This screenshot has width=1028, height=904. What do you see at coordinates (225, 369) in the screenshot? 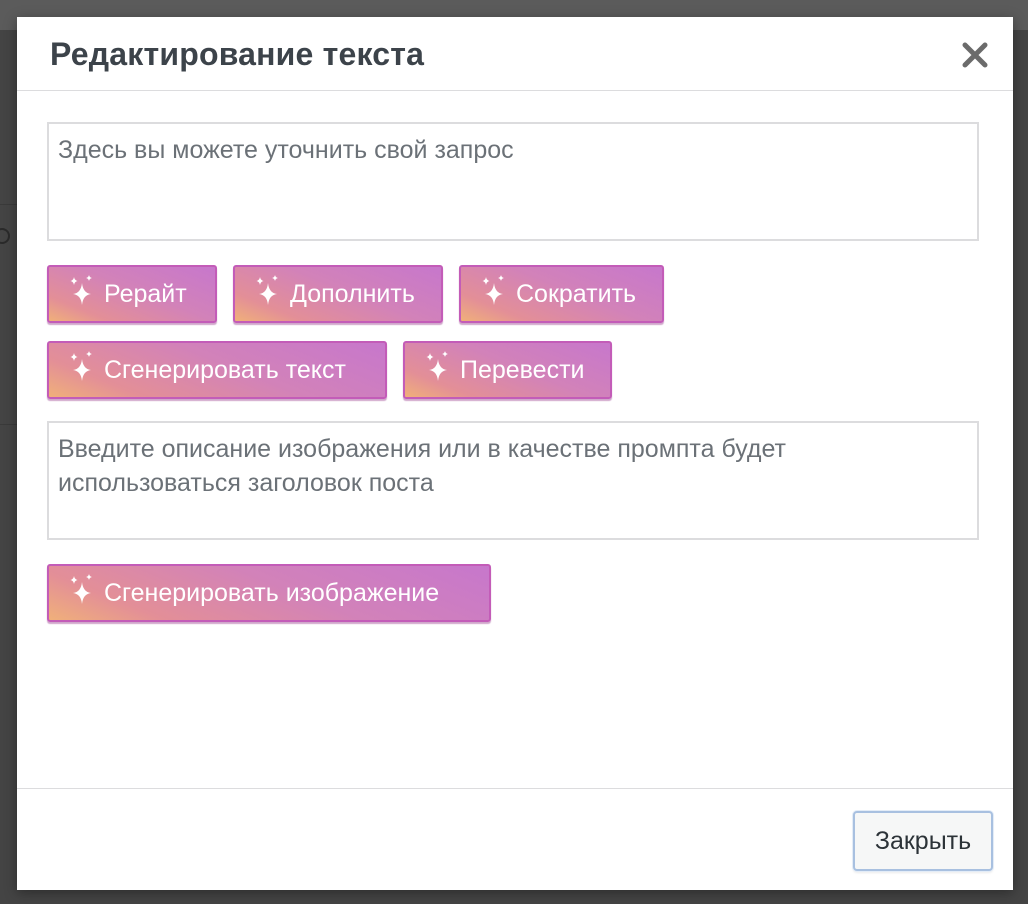
I see `generate-text-label: Сгенерировать текст` at bounding box center [225, 369].